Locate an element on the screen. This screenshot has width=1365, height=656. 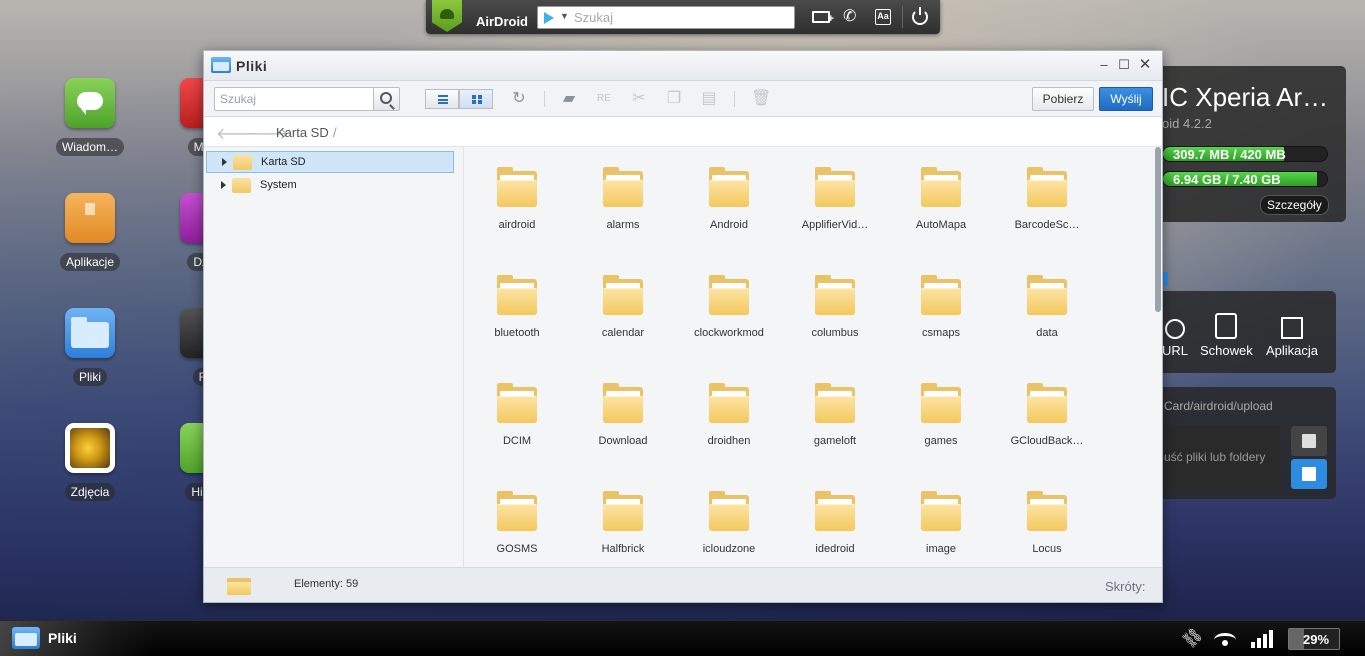
folder-item: DCIM is located at coordinates (517, 417).